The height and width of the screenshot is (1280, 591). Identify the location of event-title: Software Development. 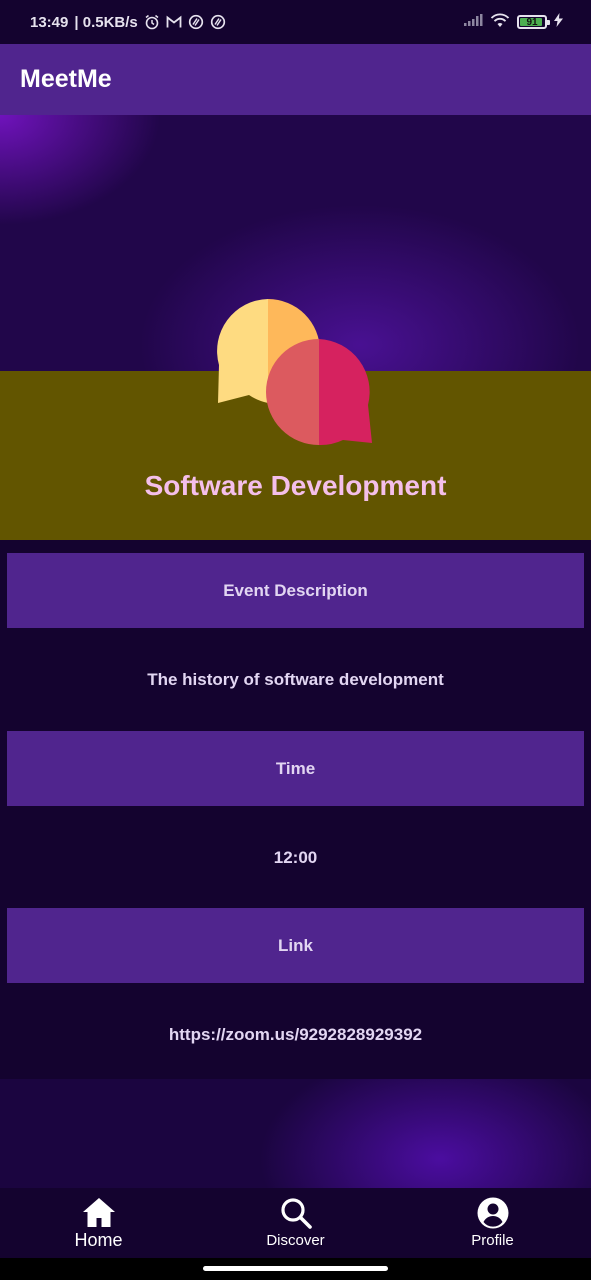
(295, 485).